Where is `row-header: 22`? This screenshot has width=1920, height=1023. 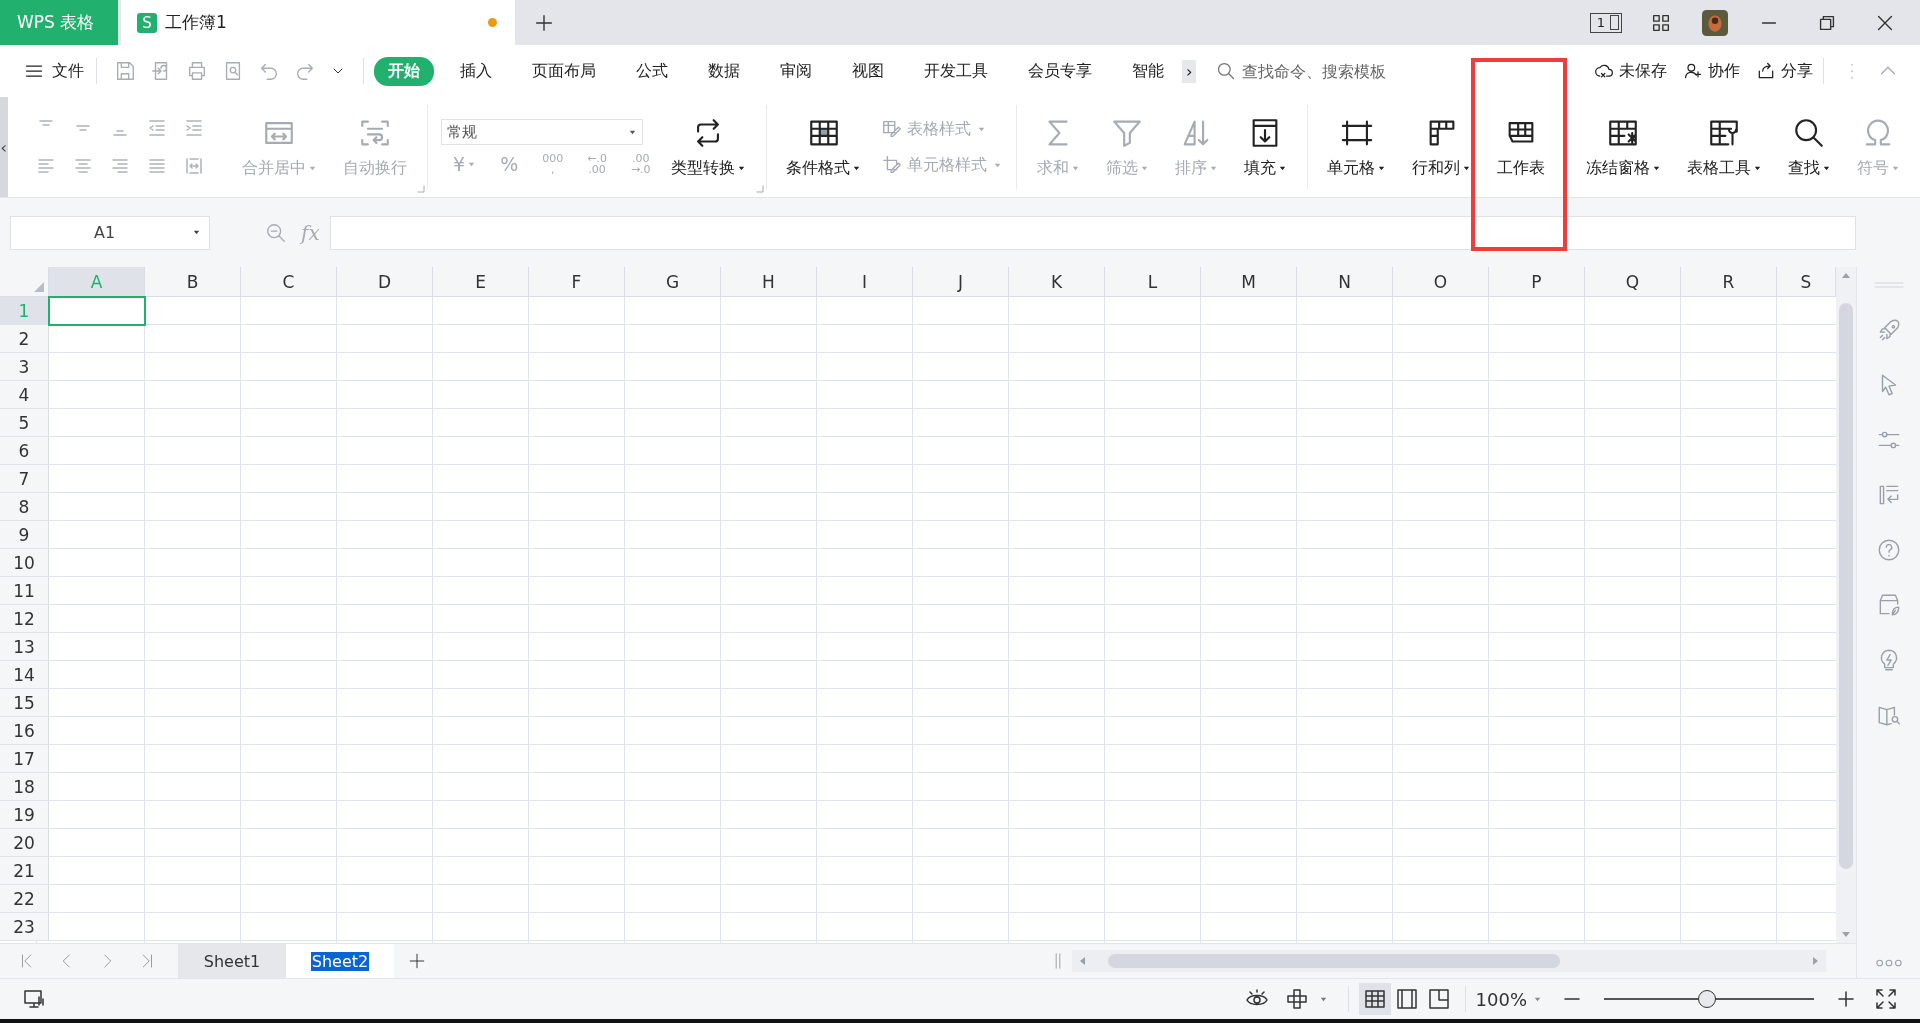
row-header: 22 is located at coordinates (24, 899).